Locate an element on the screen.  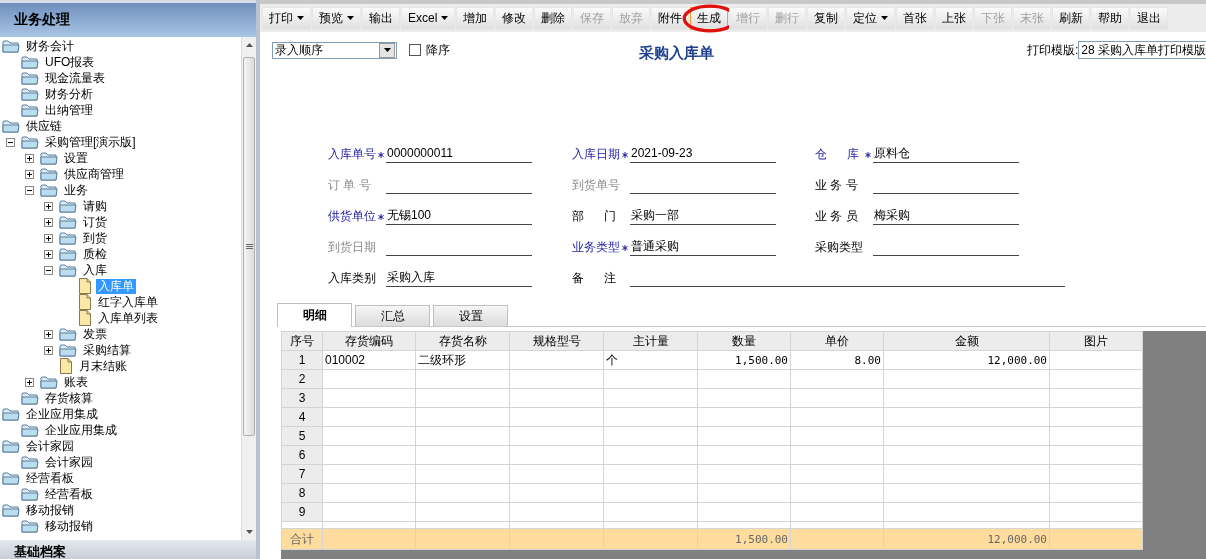
tree-item: 现金流量表 is located at coordinates (75, 78).